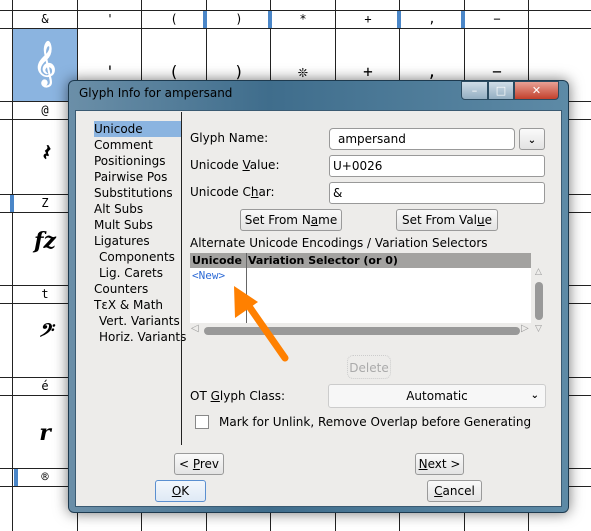  What do you see at coordinates (265, 330) in the screenshot?
I see `arrow-shaft` at bounding box center [265, 330].